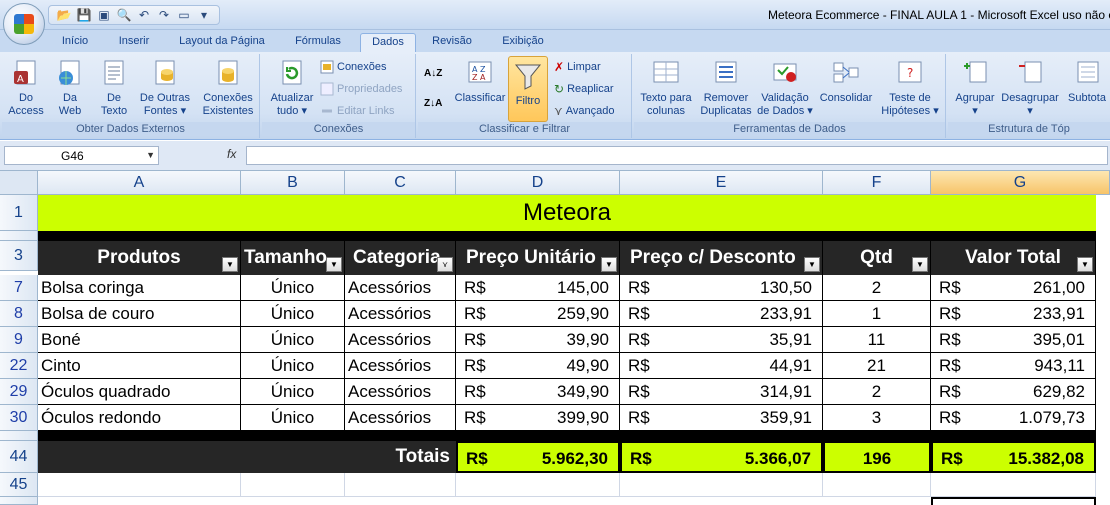  What do you see at coordinates (165, 88) in the screenshot?
I see `other-sources-button: De Outras Fontes ▾` at bounding box center [165, 88].